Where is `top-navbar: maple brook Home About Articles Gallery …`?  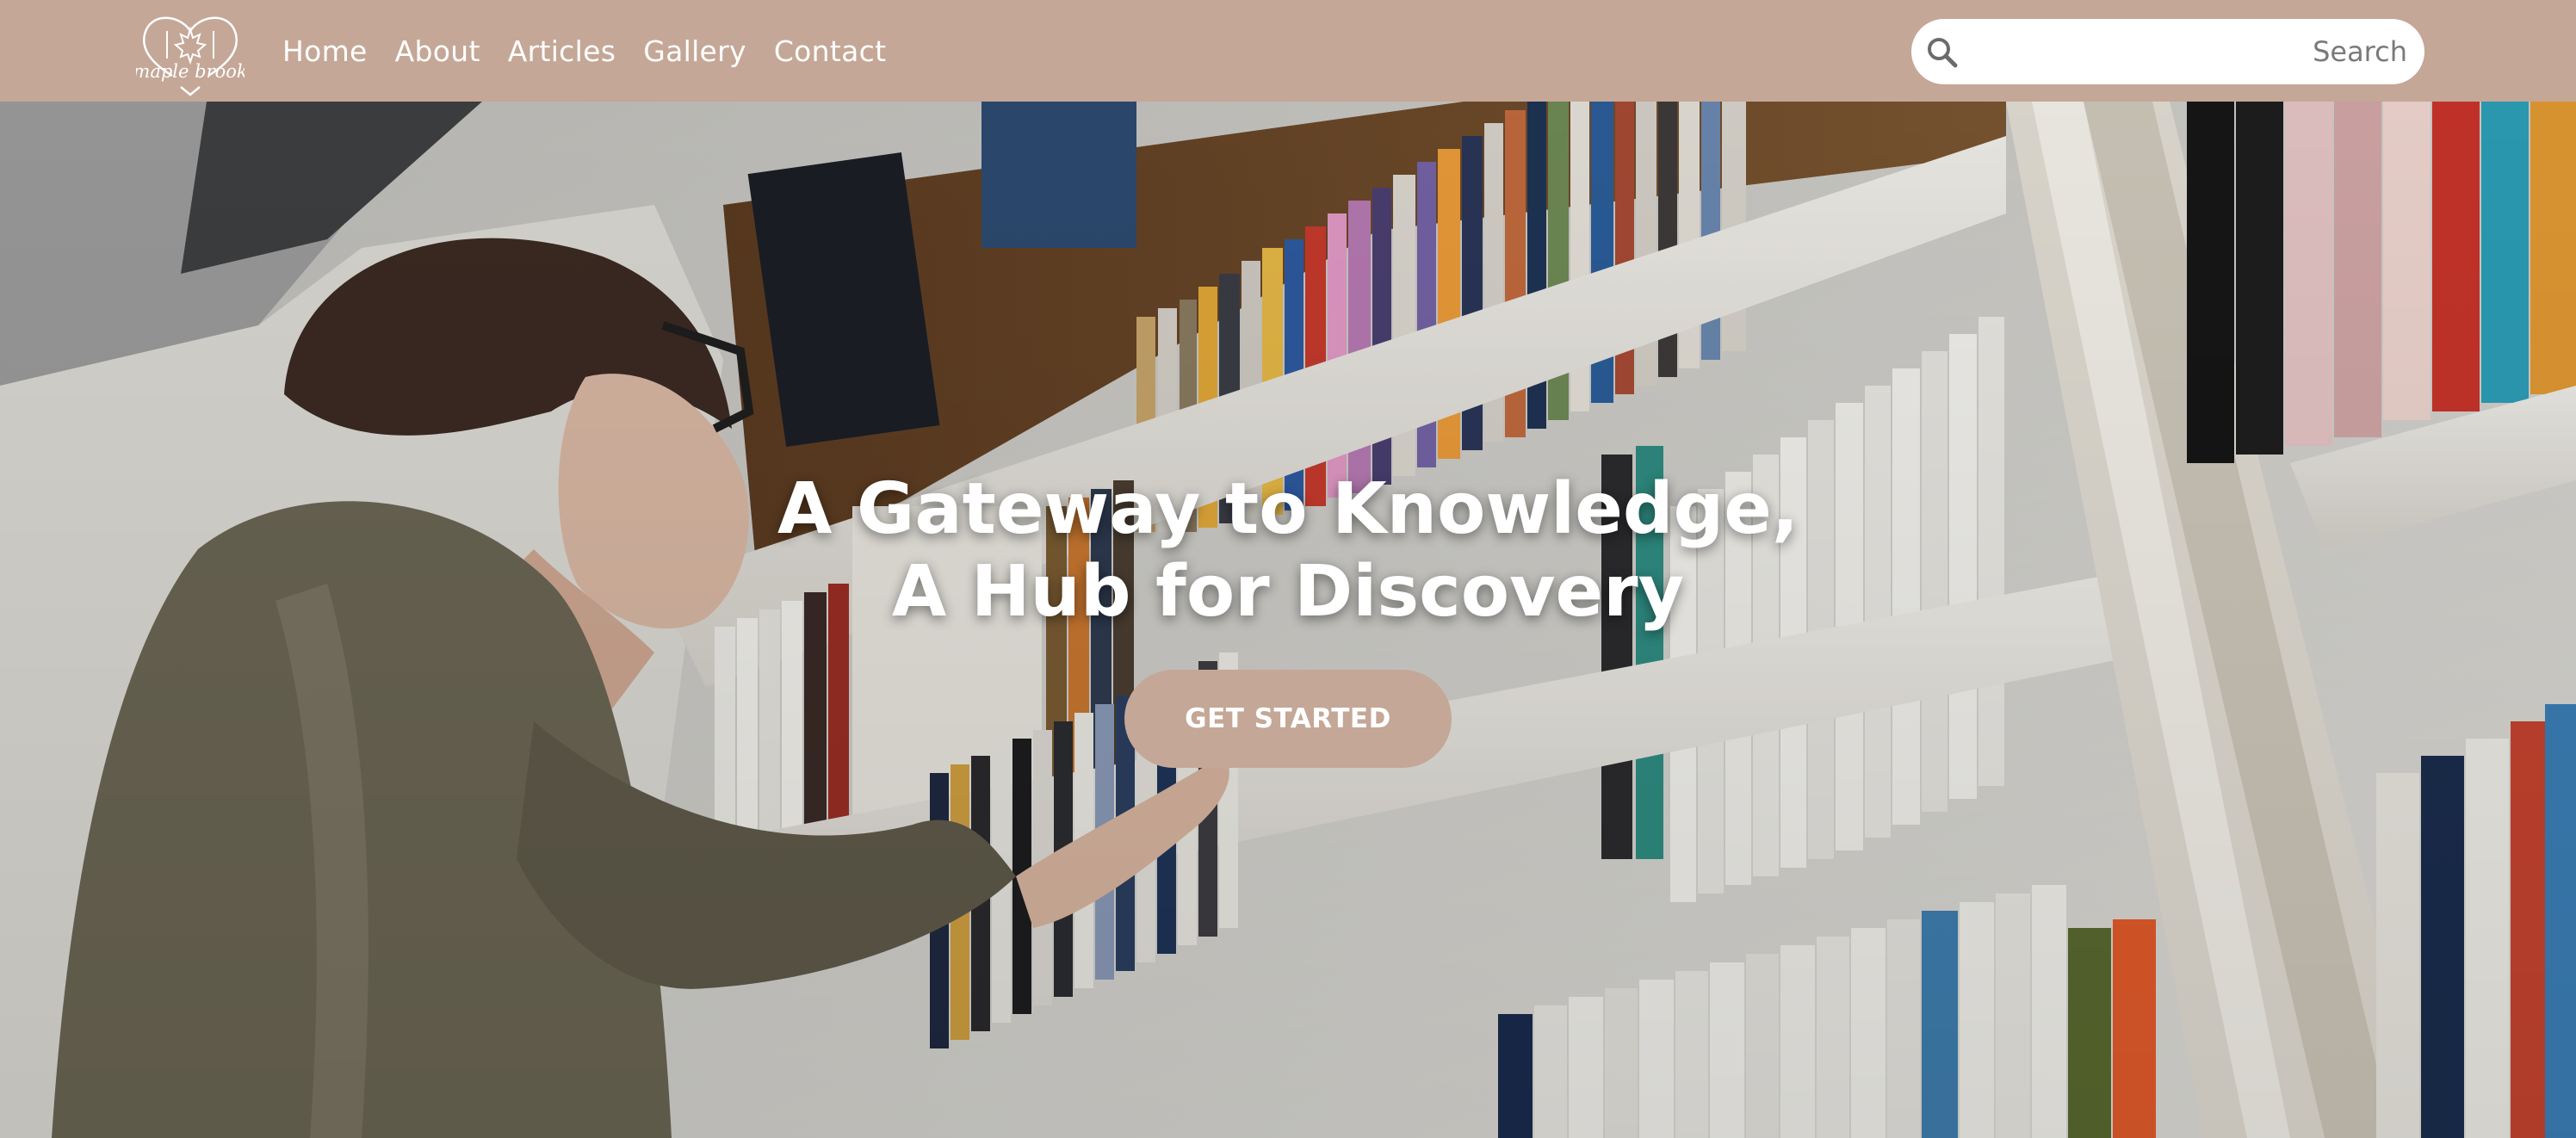 top-navbar: maple brook Home About Articles Gallery … is located at coordinates (1288, 51).